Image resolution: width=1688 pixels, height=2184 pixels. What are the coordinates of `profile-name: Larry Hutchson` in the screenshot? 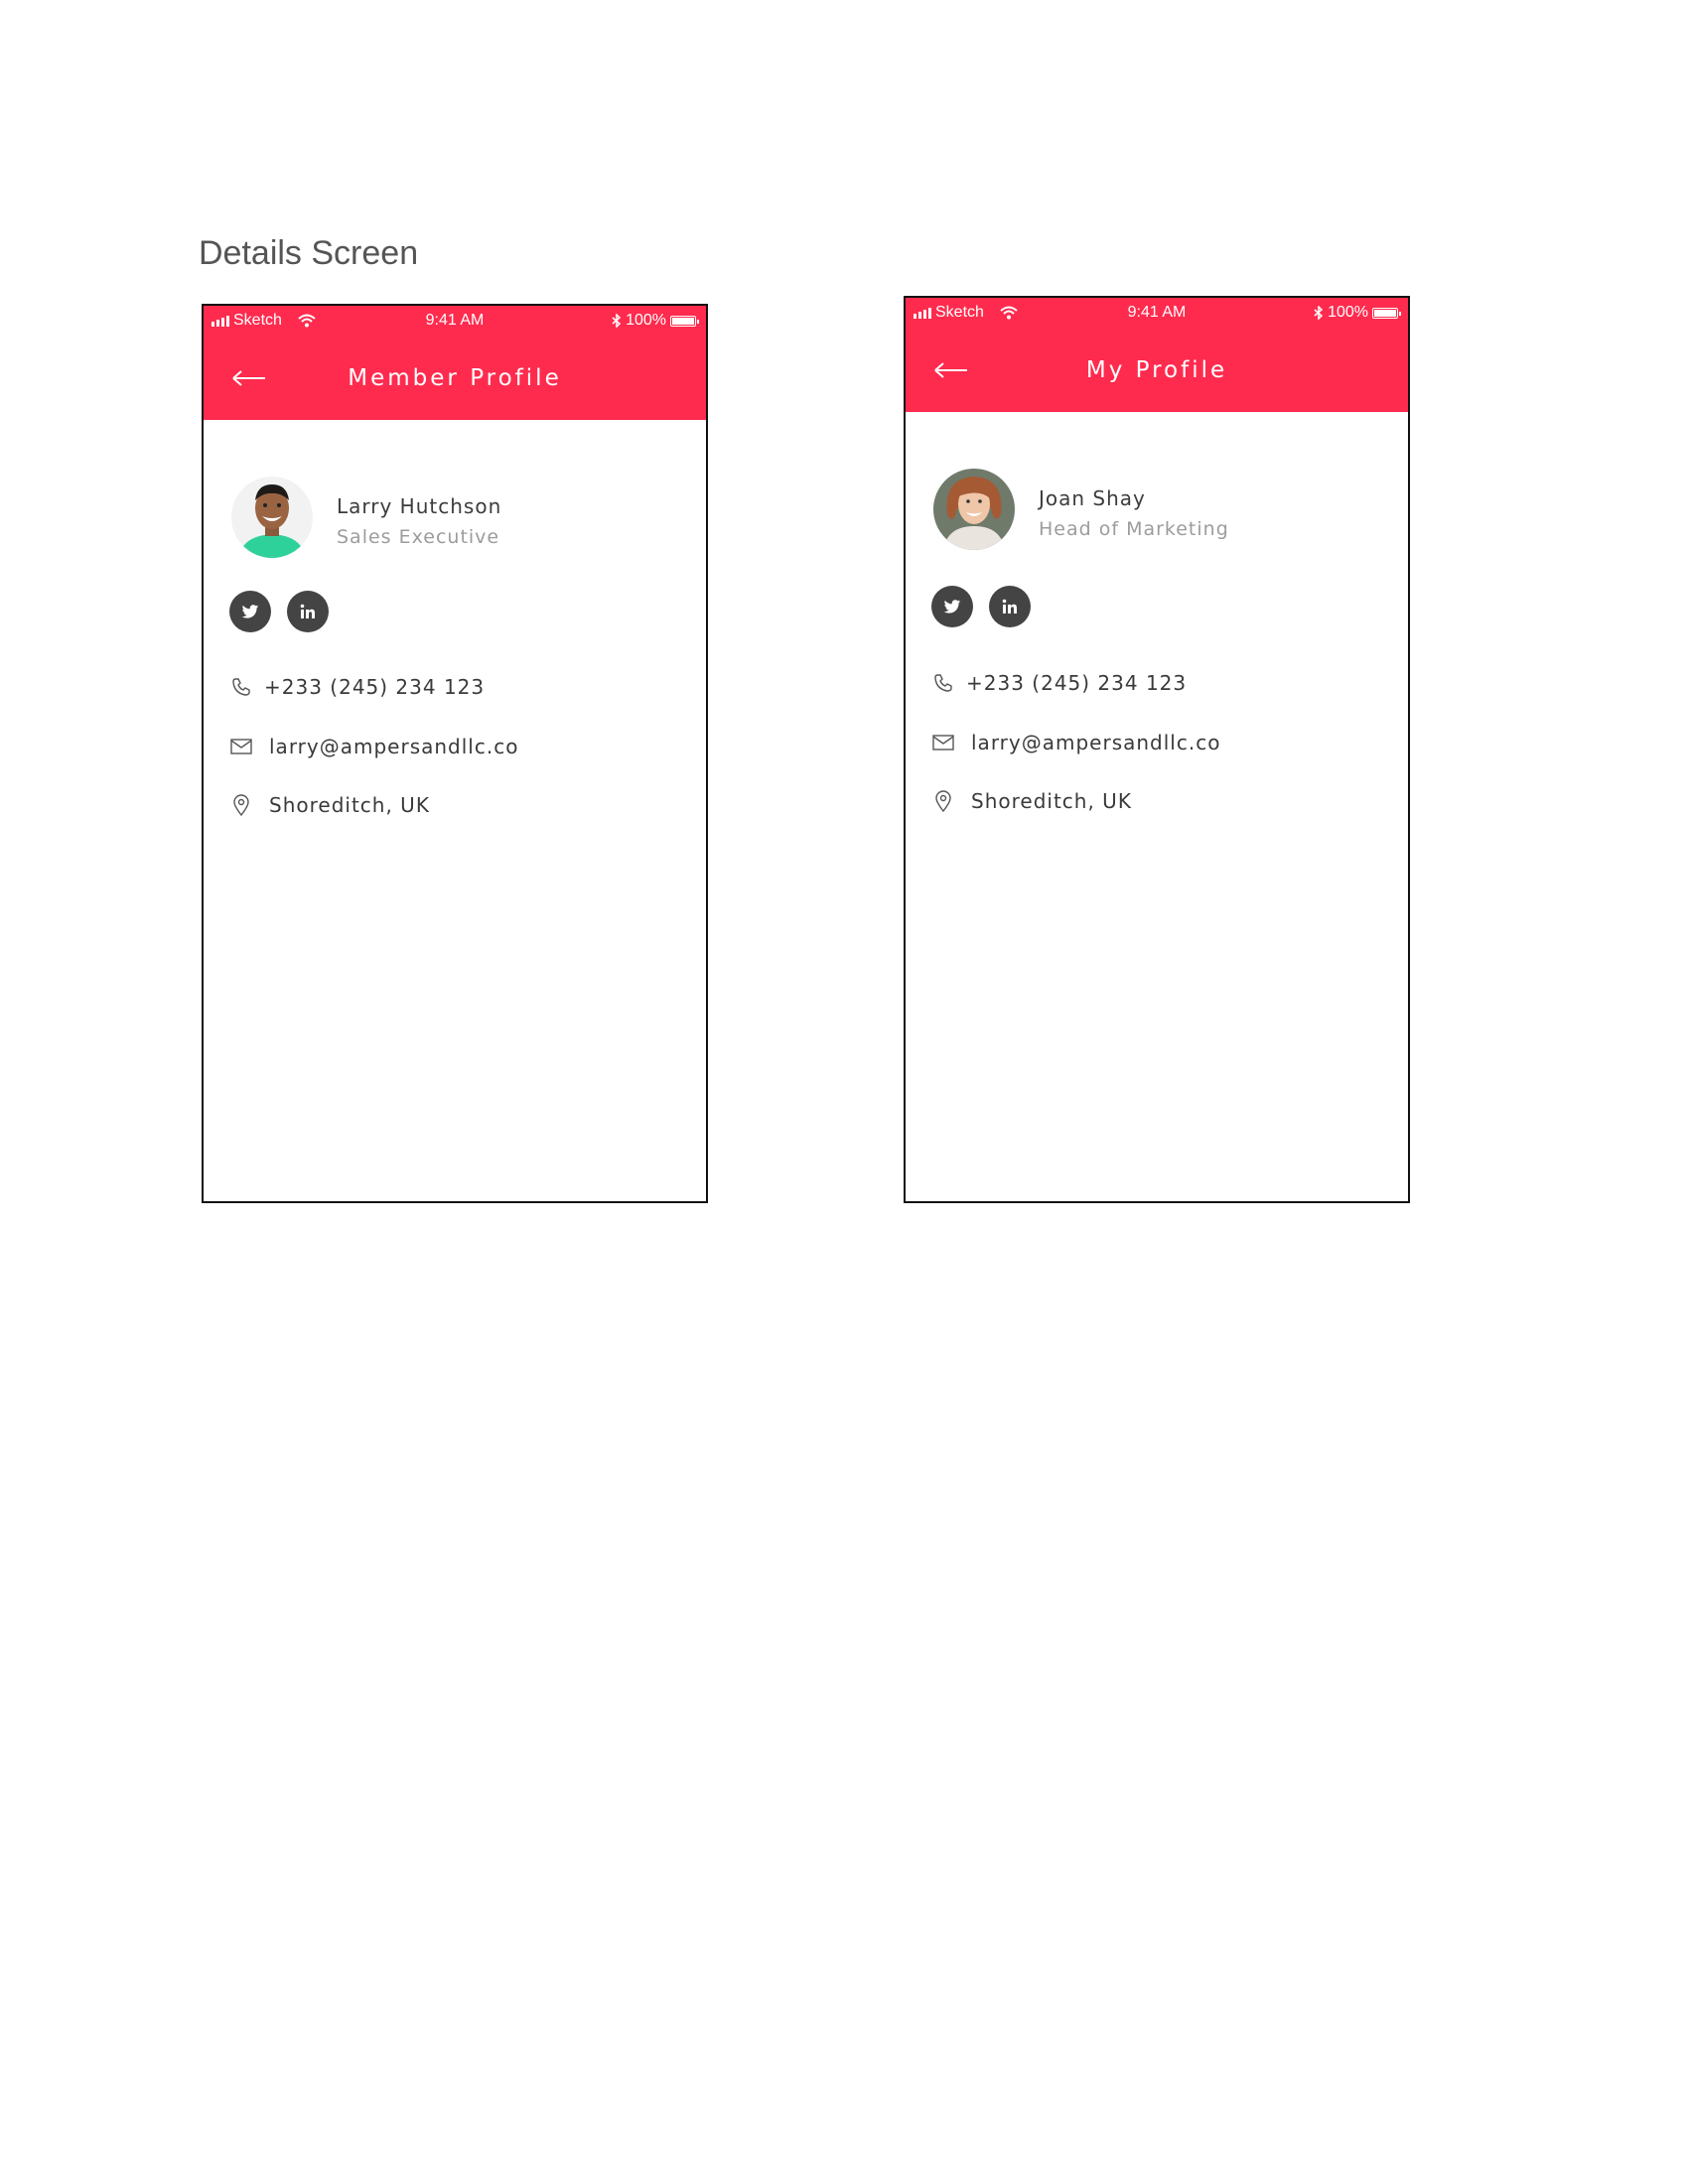 It's located at (419, 506).